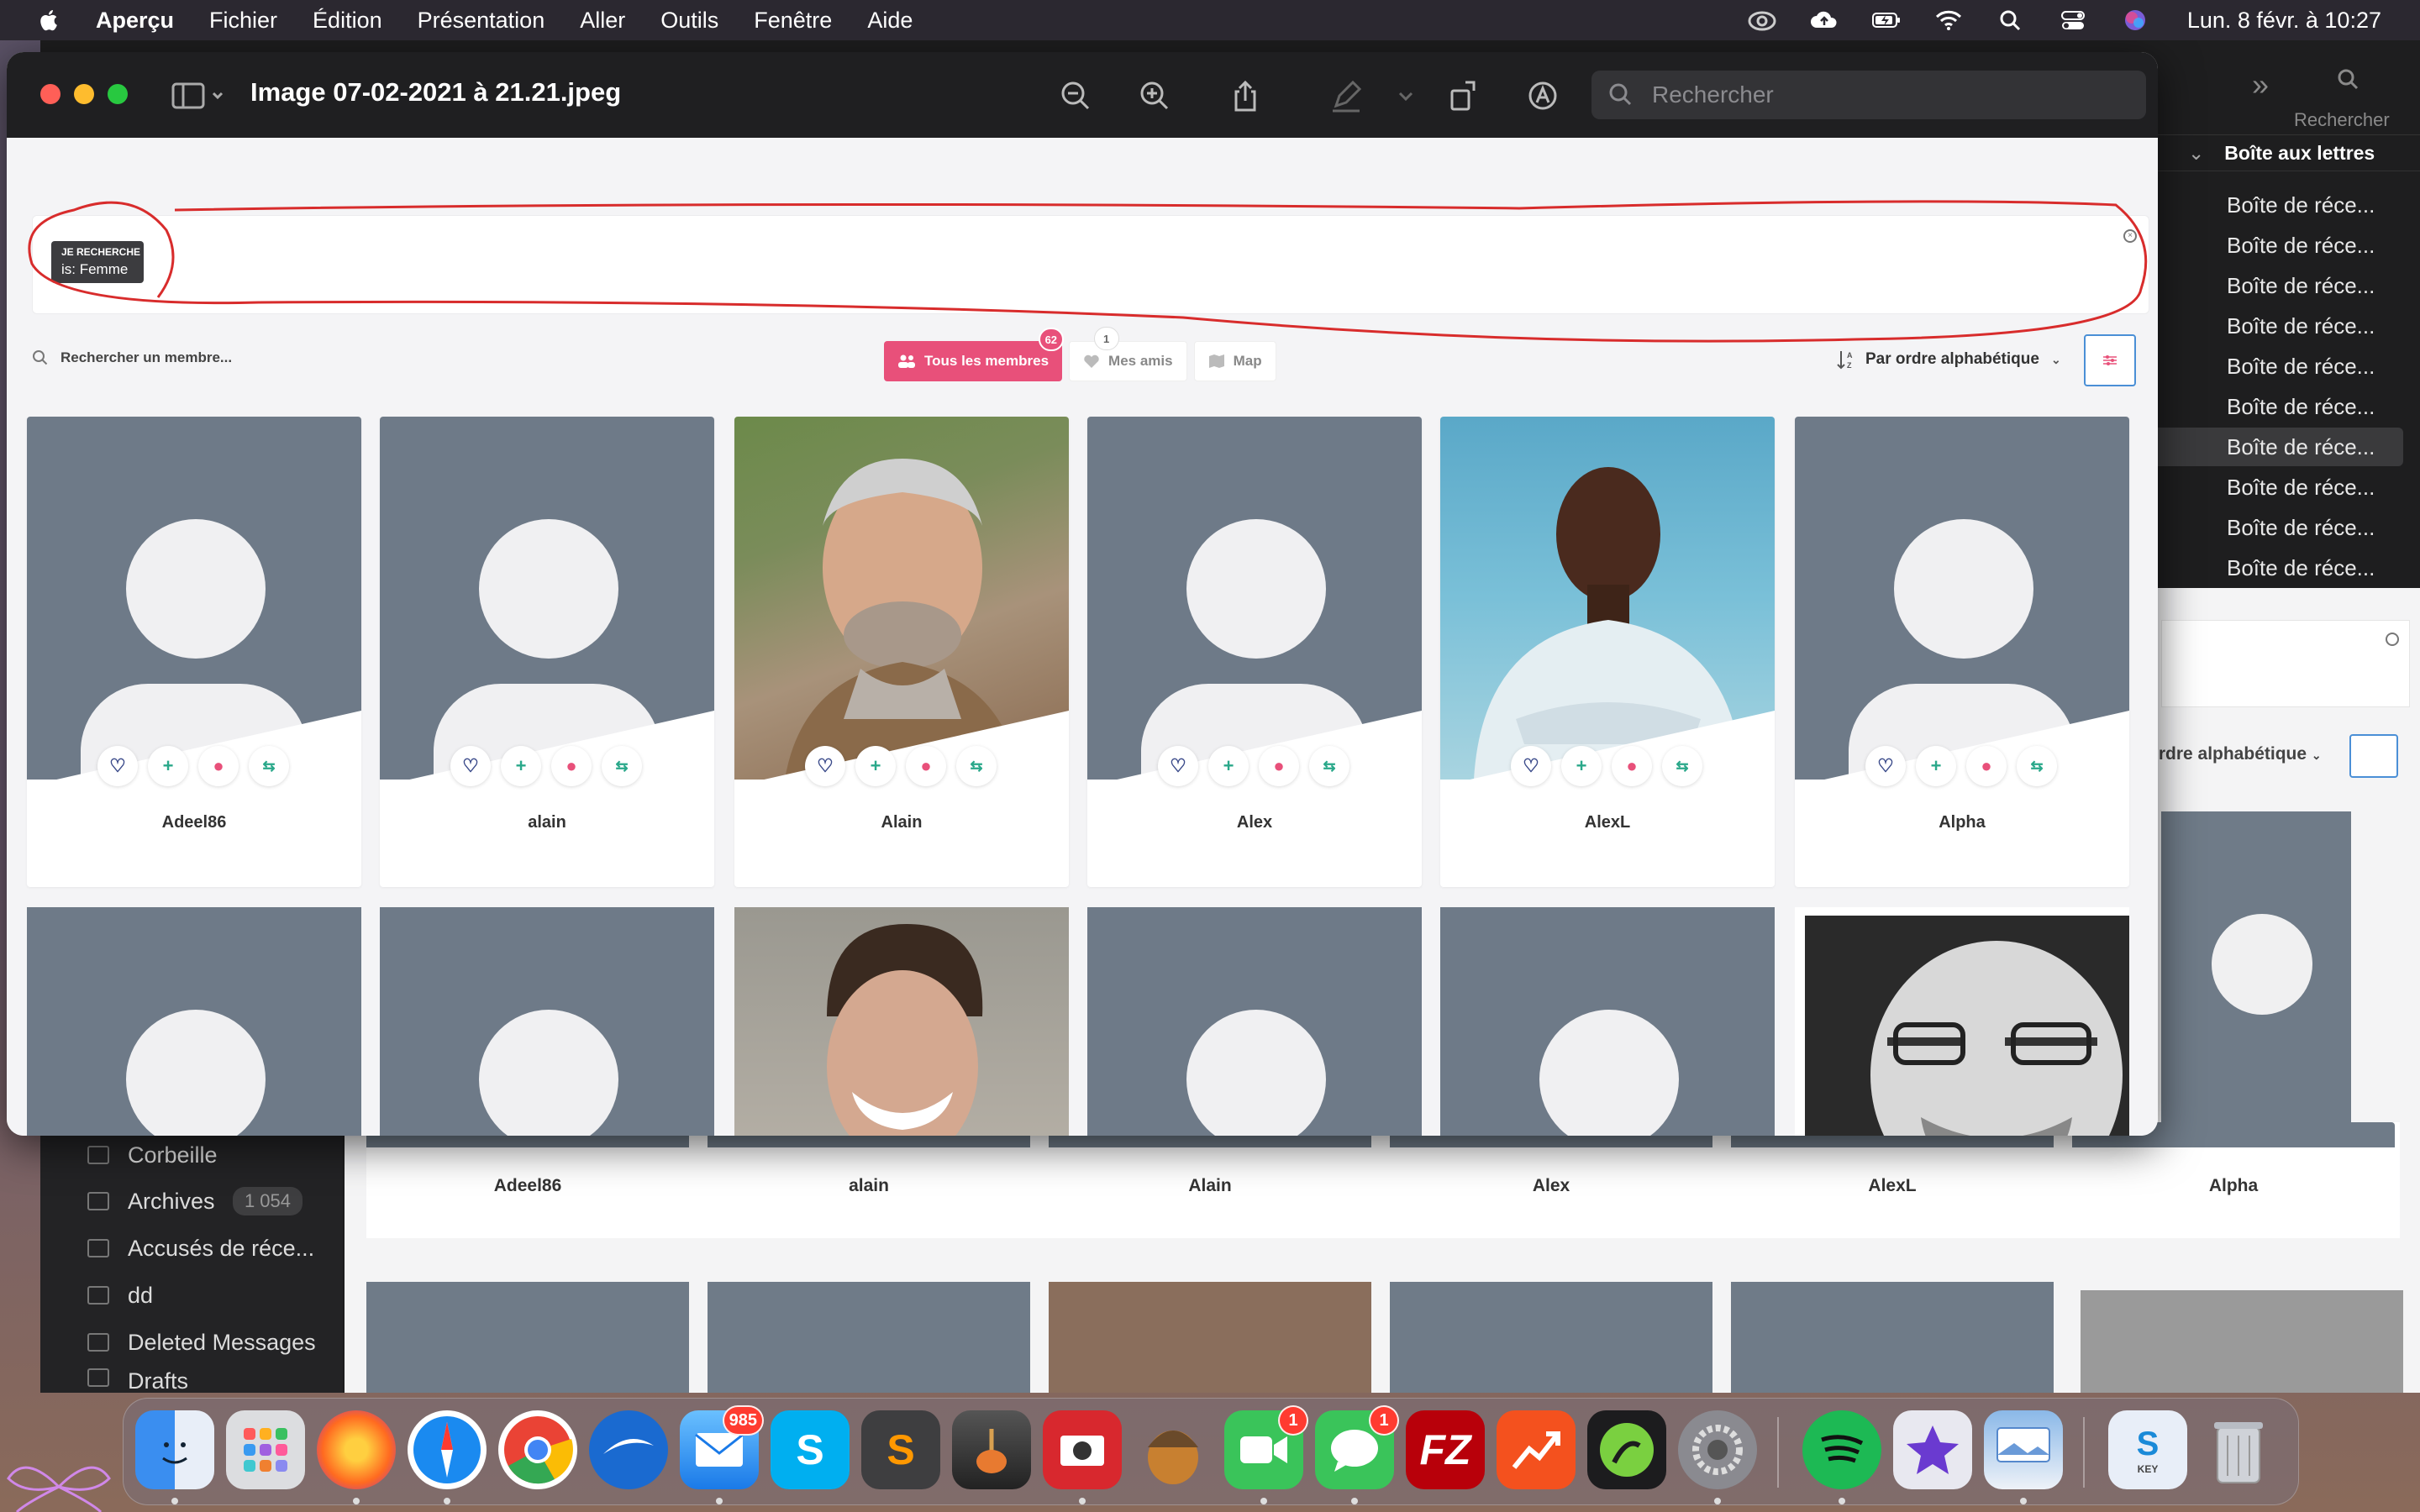  What do you see at coordinates (84, 94) in the screenshot?
I see `minimize-window-button` at bounding box center [84, 94].